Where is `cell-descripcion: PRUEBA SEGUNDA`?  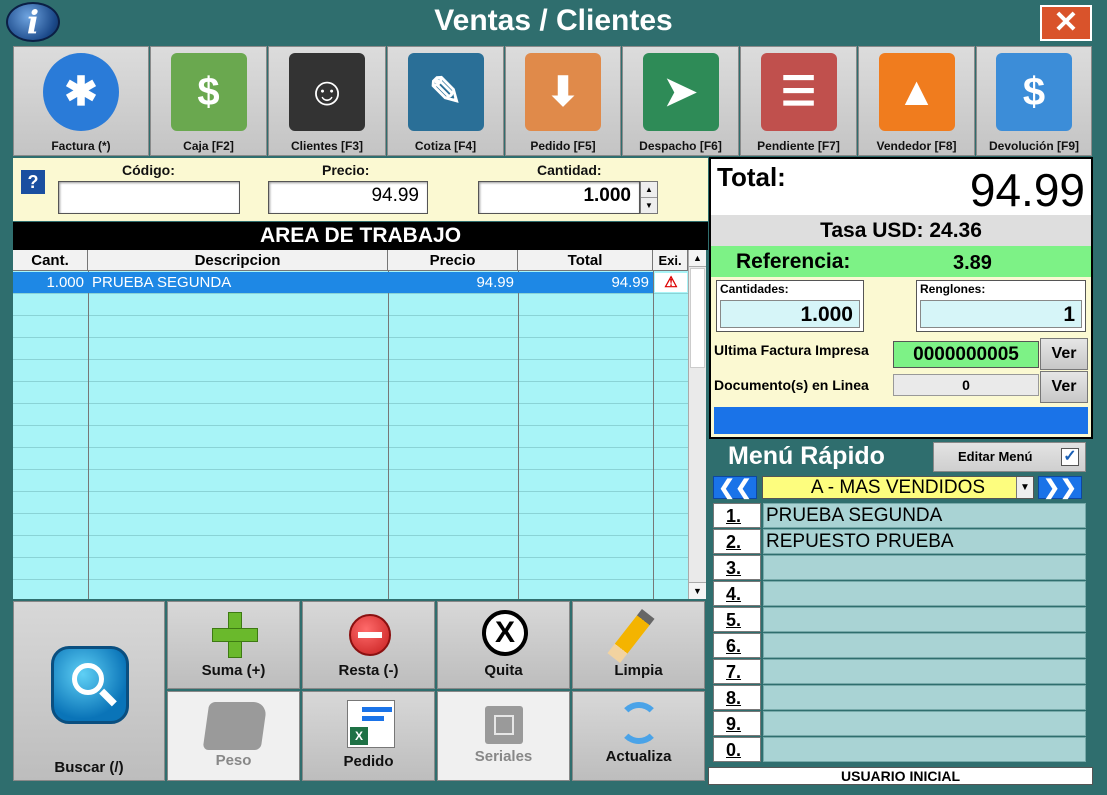 cell-descripcion: PRUEBA SEGUNDA is located at coordinates (162, 282).